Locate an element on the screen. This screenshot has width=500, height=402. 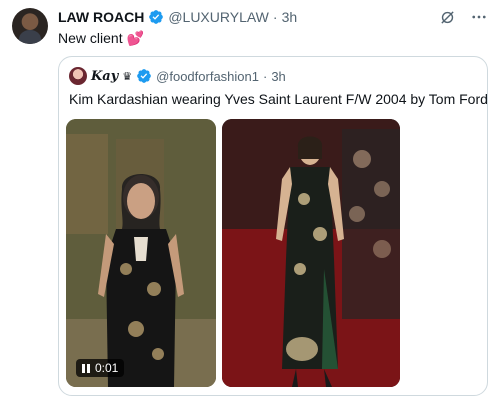
video-time-badge: 0:01 is located at coordinates (100, 368).